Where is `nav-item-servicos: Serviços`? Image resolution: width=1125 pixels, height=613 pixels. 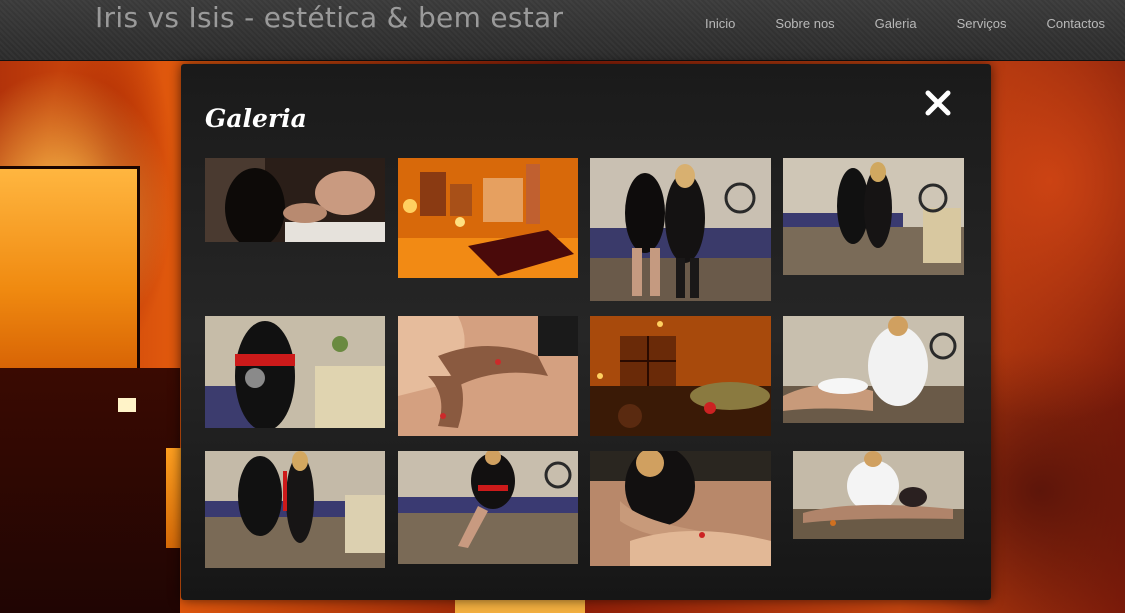 nav-item-servicos: Serviços is located at coordinates (982, 23).